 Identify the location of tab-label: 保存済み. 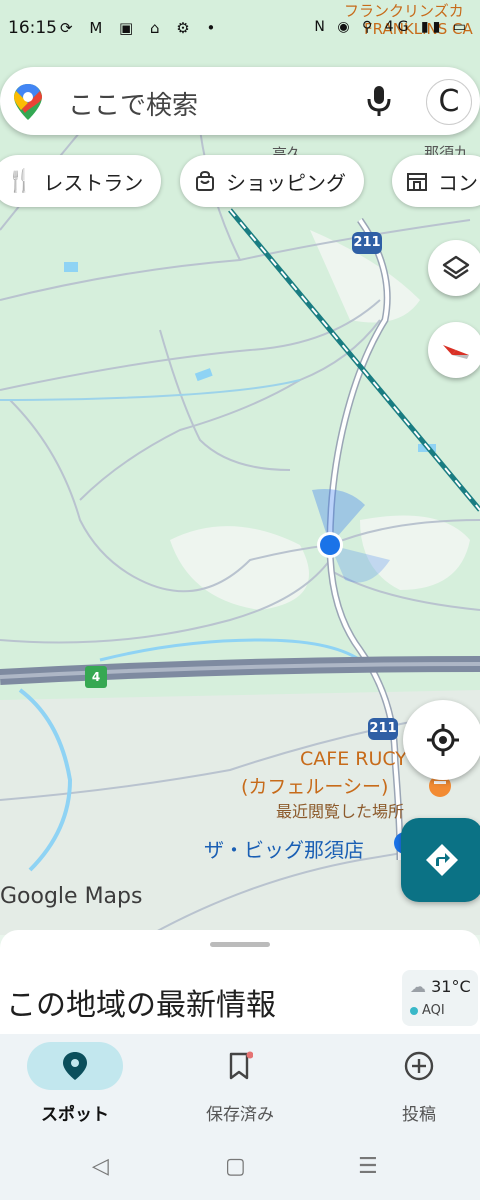
(240, 1115).